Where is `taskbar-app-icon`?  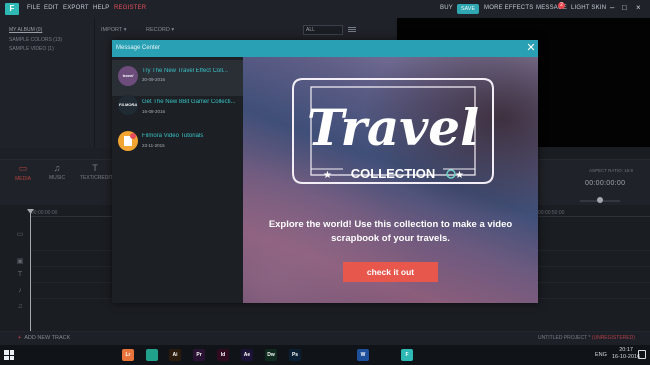 taskbar-app-icon is located at coordinates (152, 355).